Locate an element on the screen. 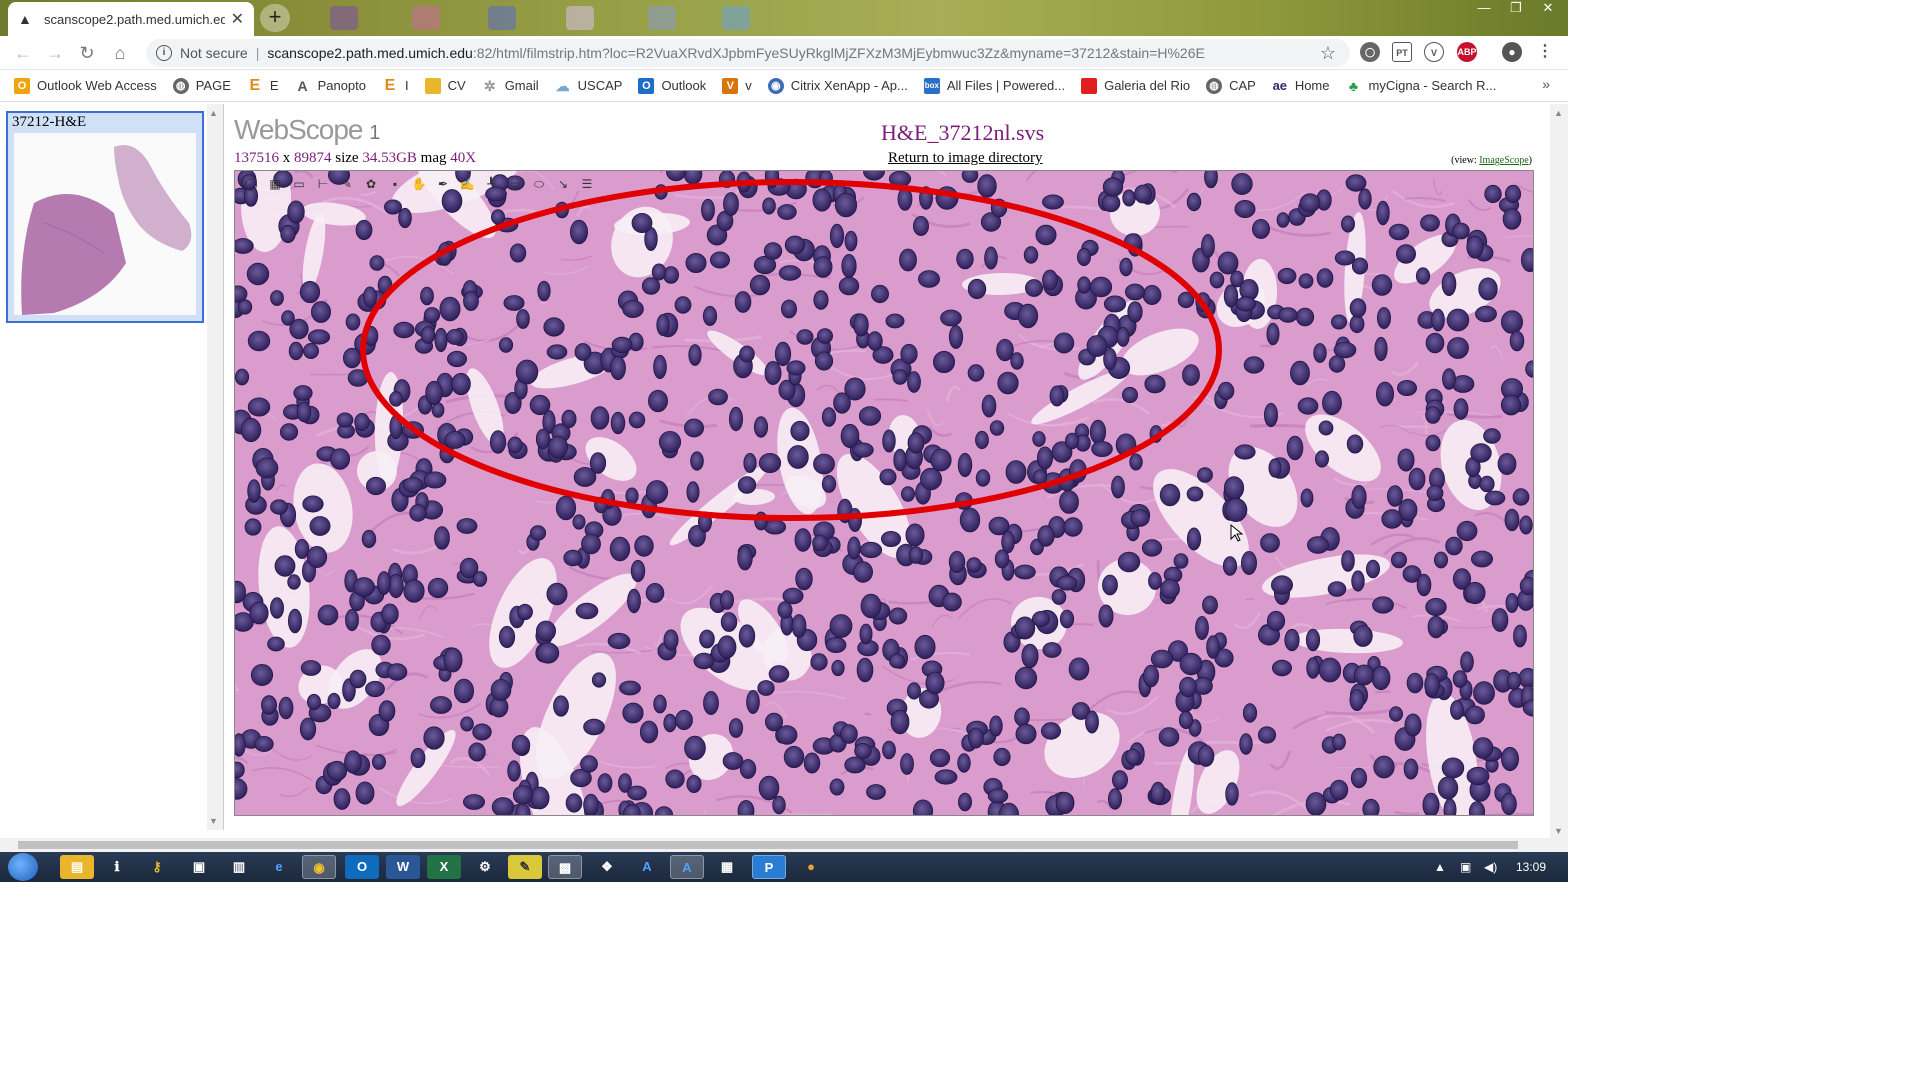 Image resolution: width=1920 pixels, height=1080 pixels. measure-icon: ┸ is located at coordinates (491, 184).